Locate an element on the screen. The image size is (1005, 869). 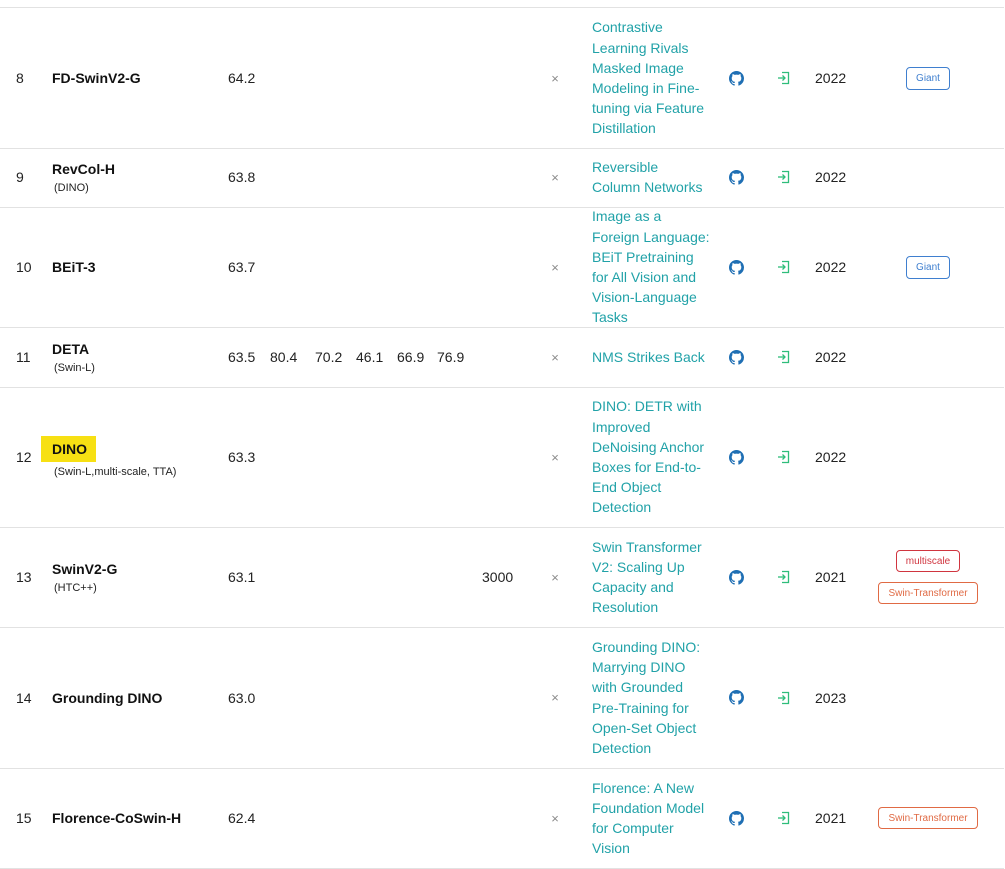
rank-cell: 13 is located at coordinates (24, 577).